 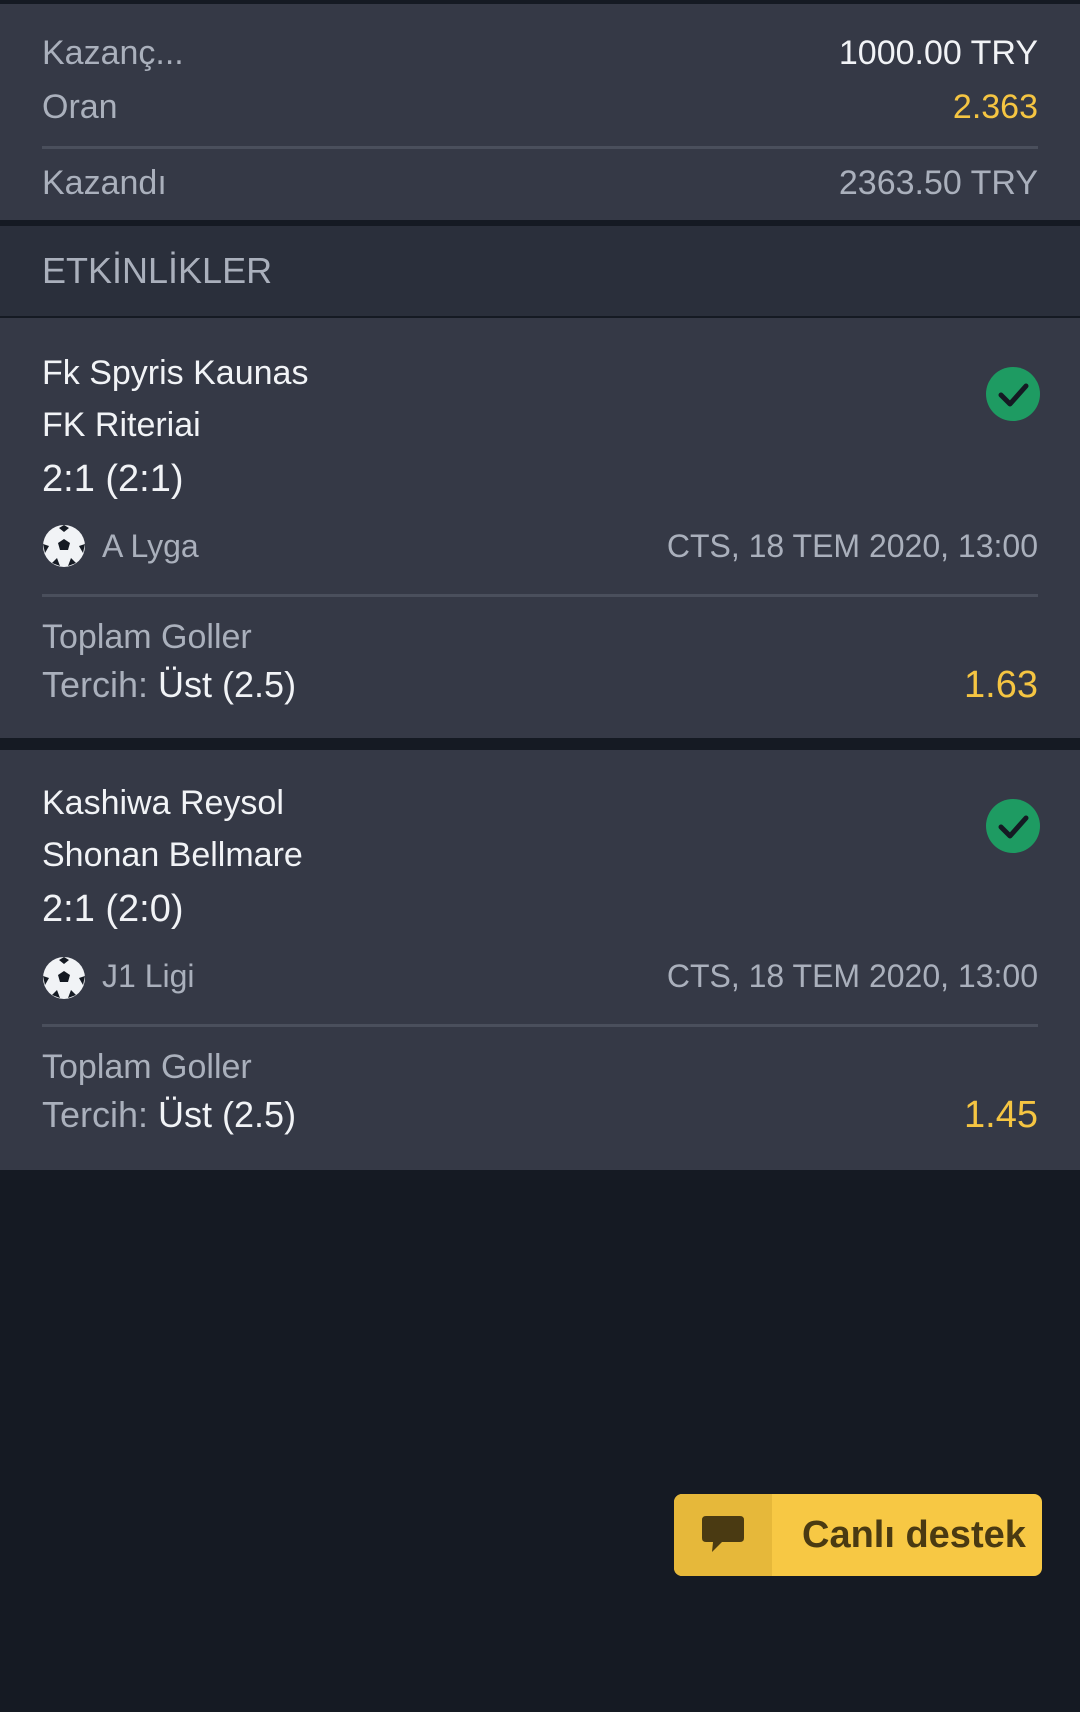 I want to click on won-label: Kazandı, so click(x=104, y=183).